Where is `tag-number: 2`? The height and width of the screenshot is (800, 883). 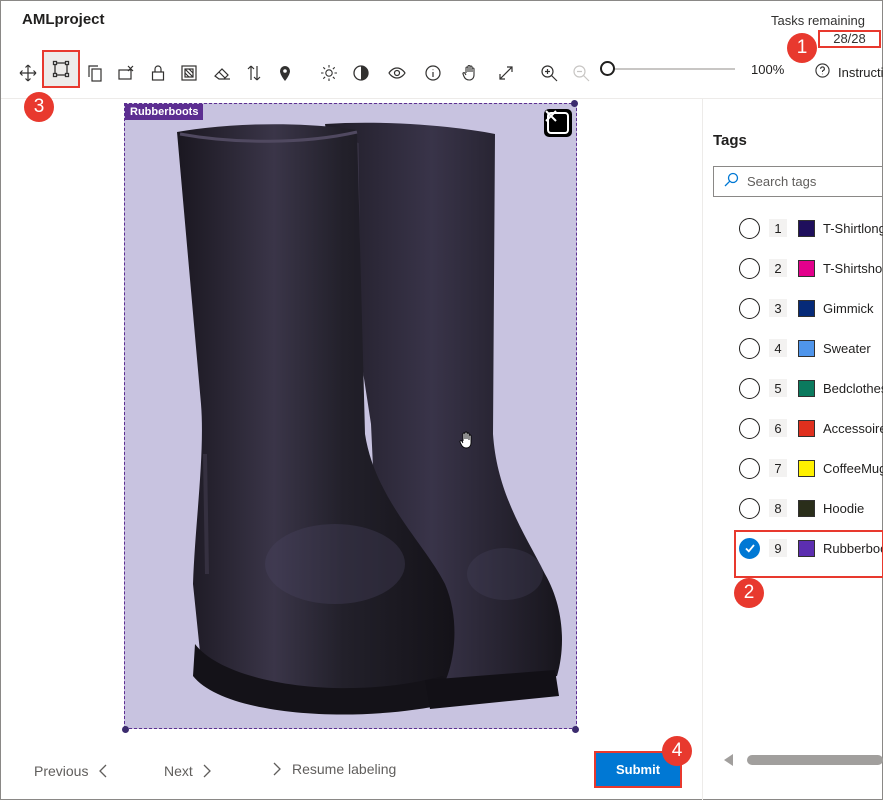
tag-number: 2 is located at coordinates (778, 268).